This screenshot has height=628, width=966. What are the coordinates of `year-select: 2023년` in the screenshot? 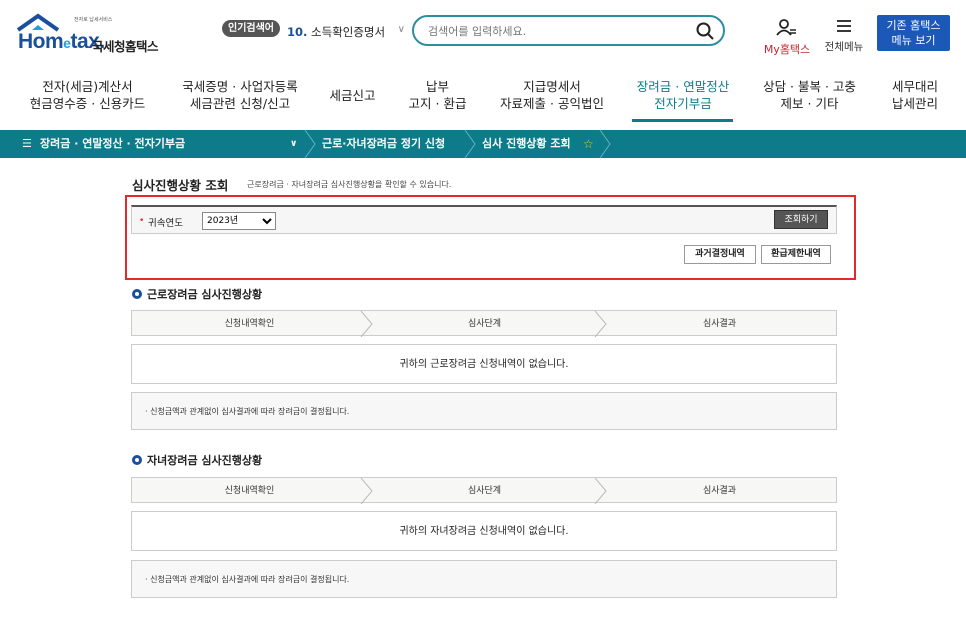 It's located at (239, 221).